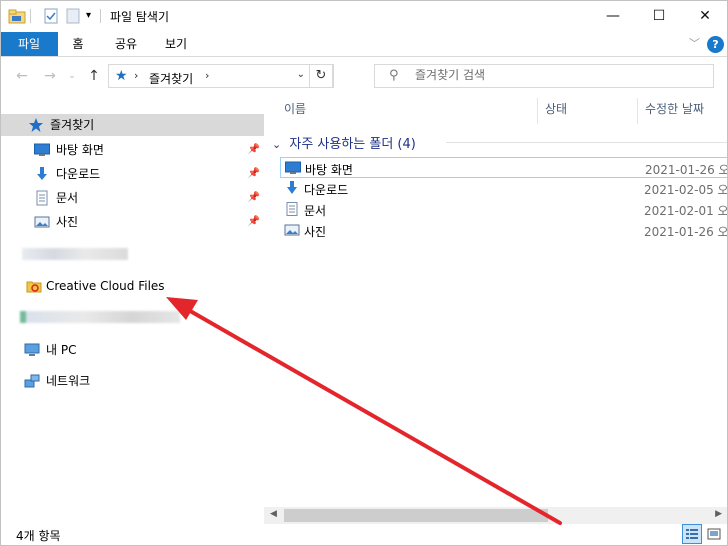 The image size is (728, 546). What do you see at coordinates (221, 76) in the screenshot?
I see `address-bar: ★ › 즐겨찾기 › ⌄ ↻` at bounding box center [221, 76].